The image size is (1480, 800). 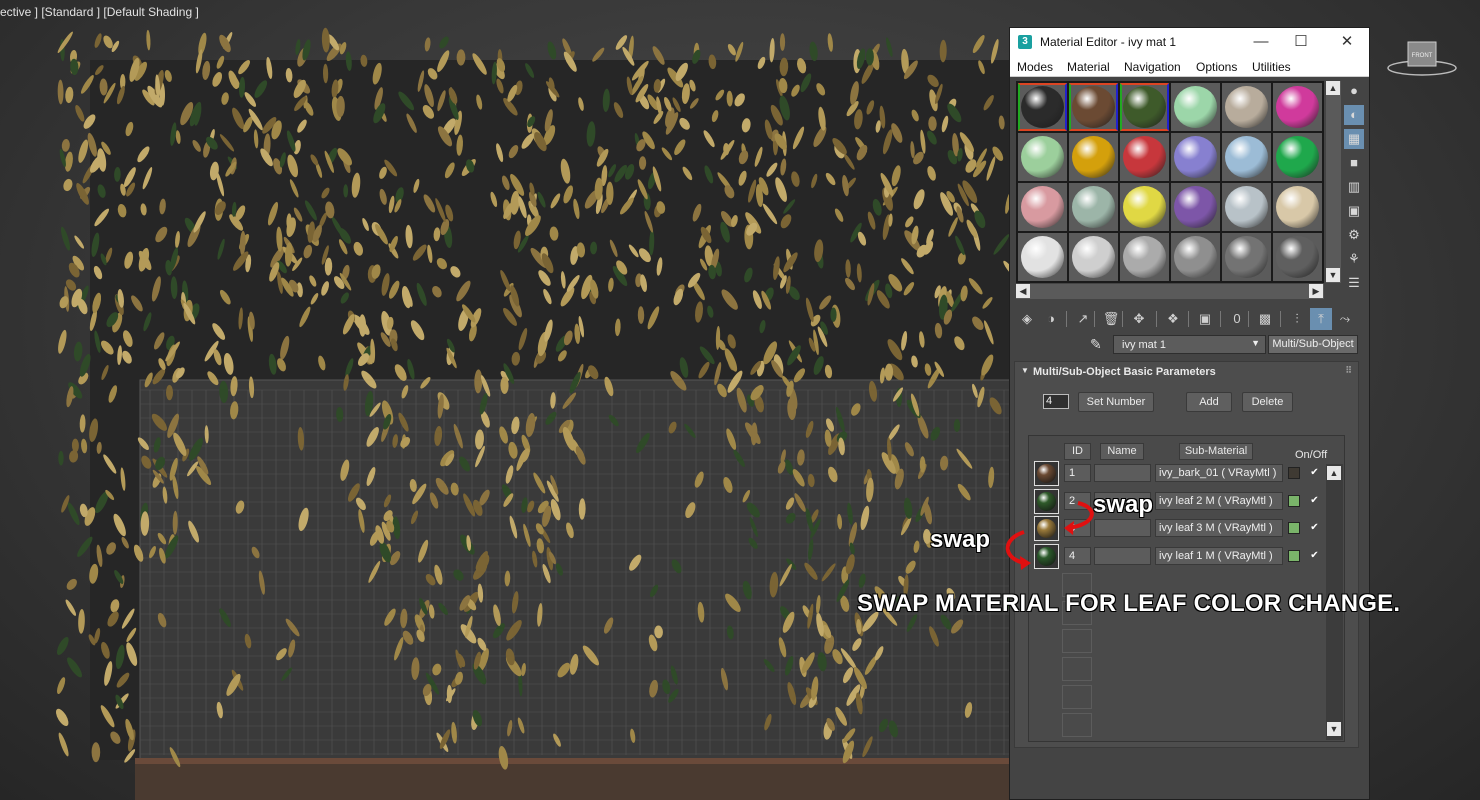 I want to click on instruction-caption: SWAP MATERIAL FOR LEAF COLOR CHANGE., so click(x=1129, y=603).